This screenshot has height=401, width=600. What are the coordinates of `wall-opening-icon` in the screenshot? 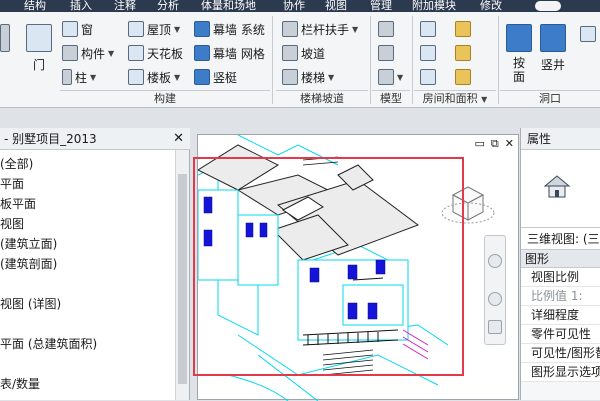 It's located at (588, 34).